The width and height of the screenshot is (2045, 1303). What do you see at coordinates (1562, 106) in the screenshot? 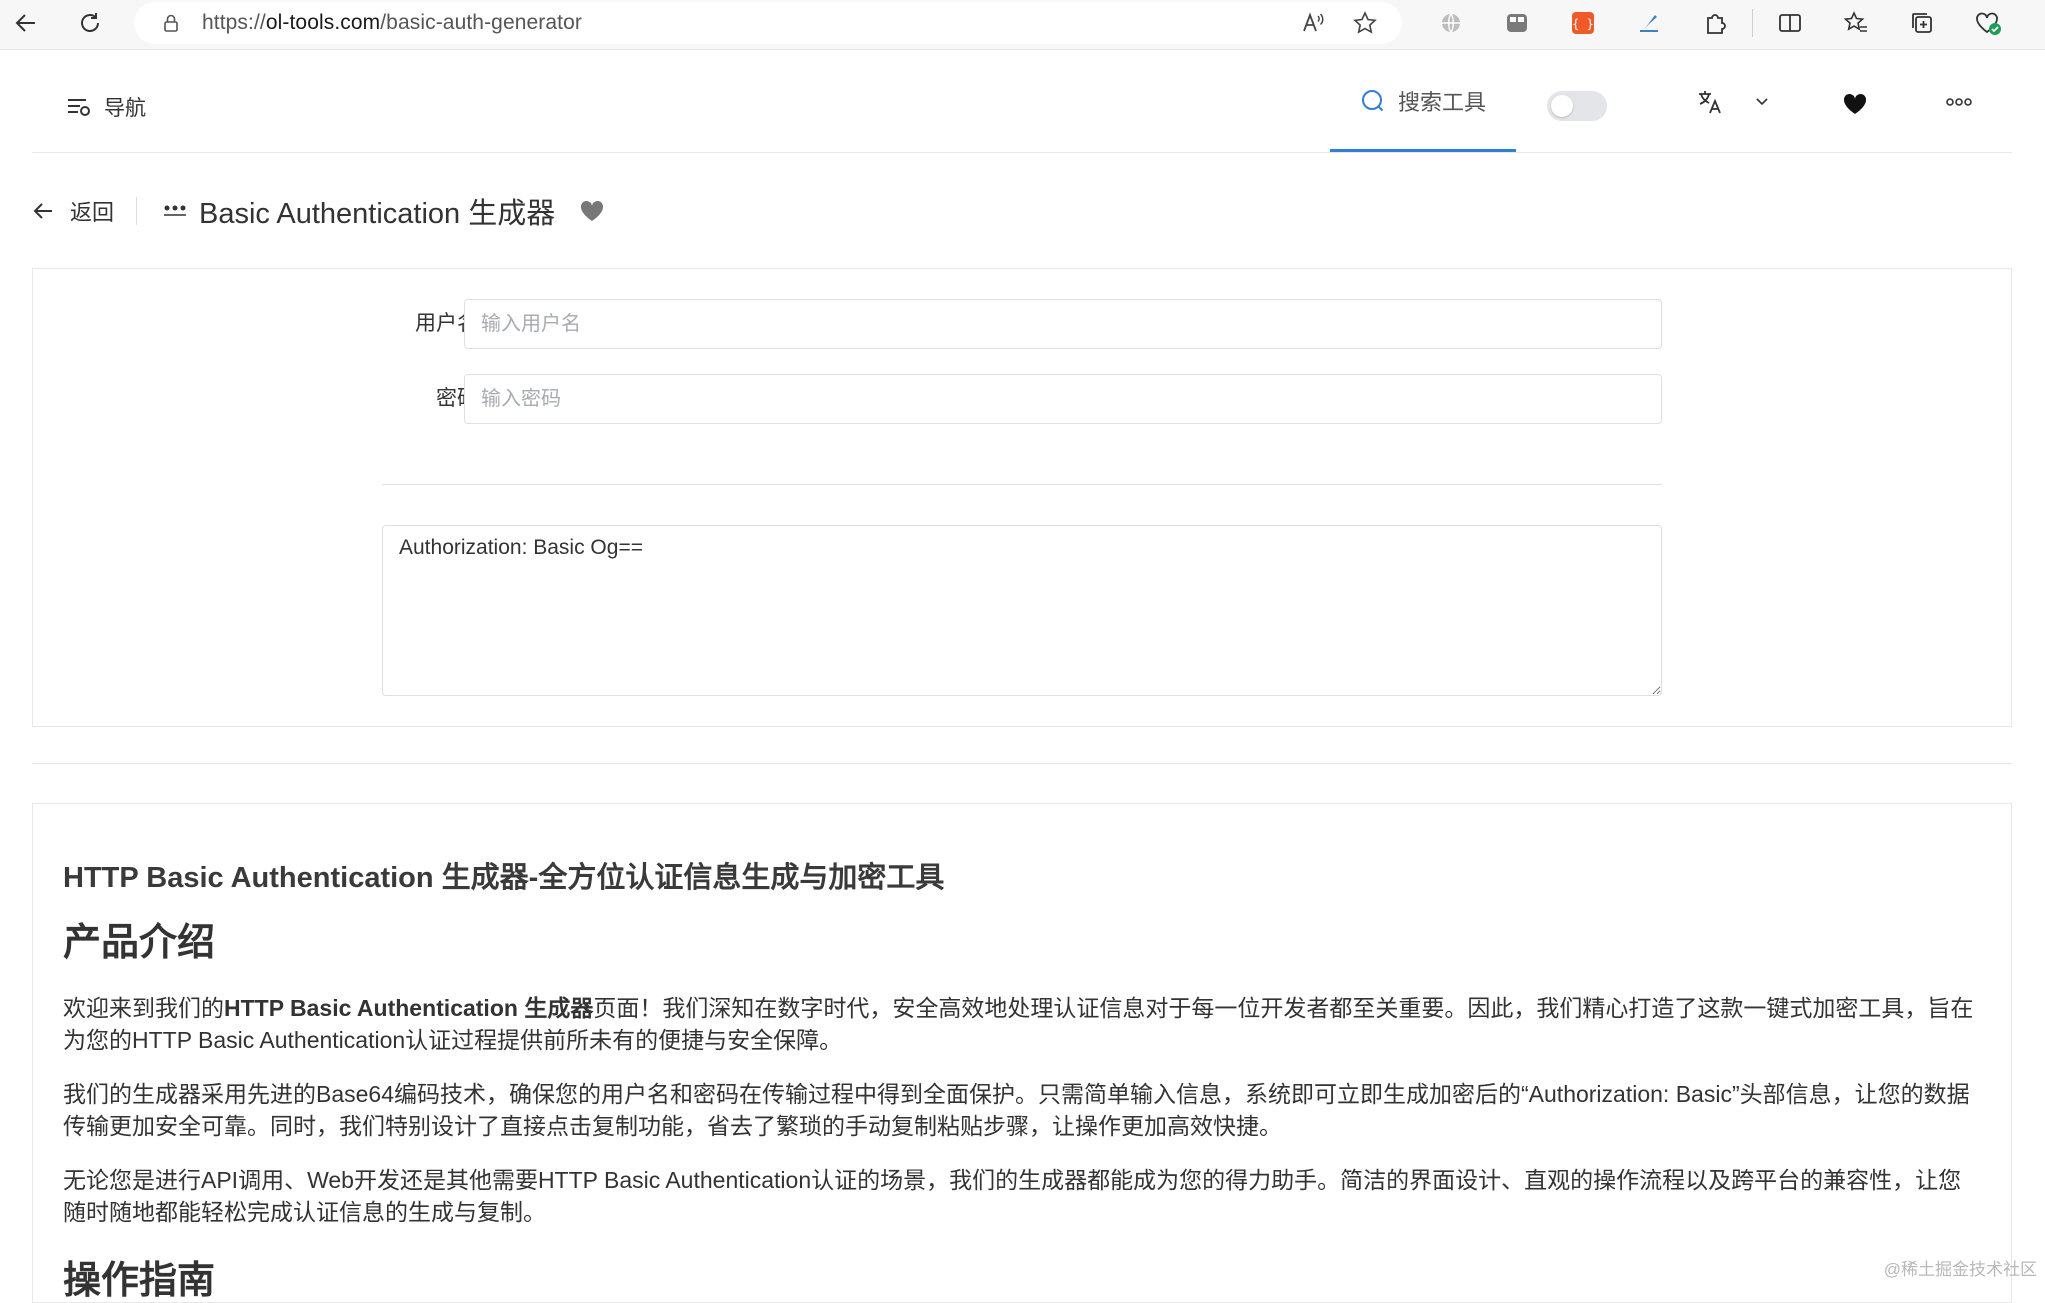
I see `switch-knob` at bounding box center [1562, 106].